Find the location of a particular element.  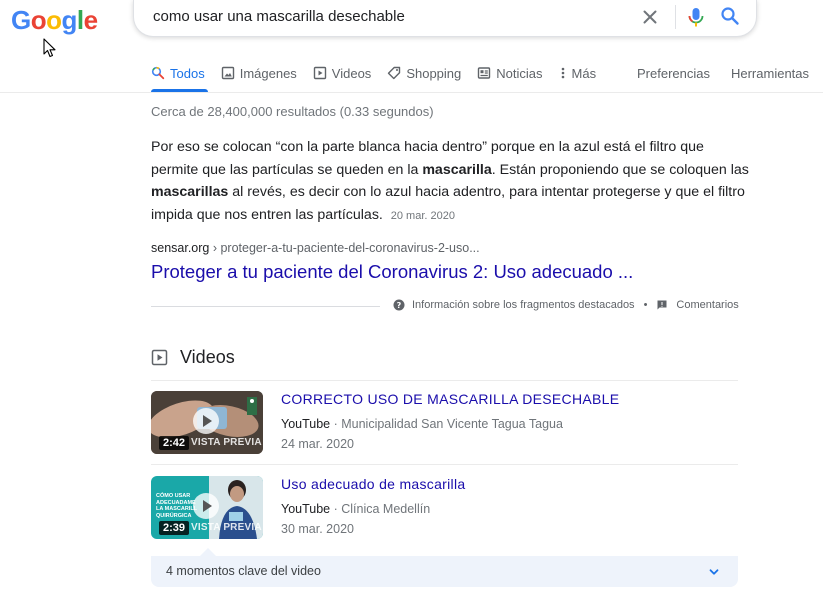

key-moments-pointer is located at coordinates (208, 552).